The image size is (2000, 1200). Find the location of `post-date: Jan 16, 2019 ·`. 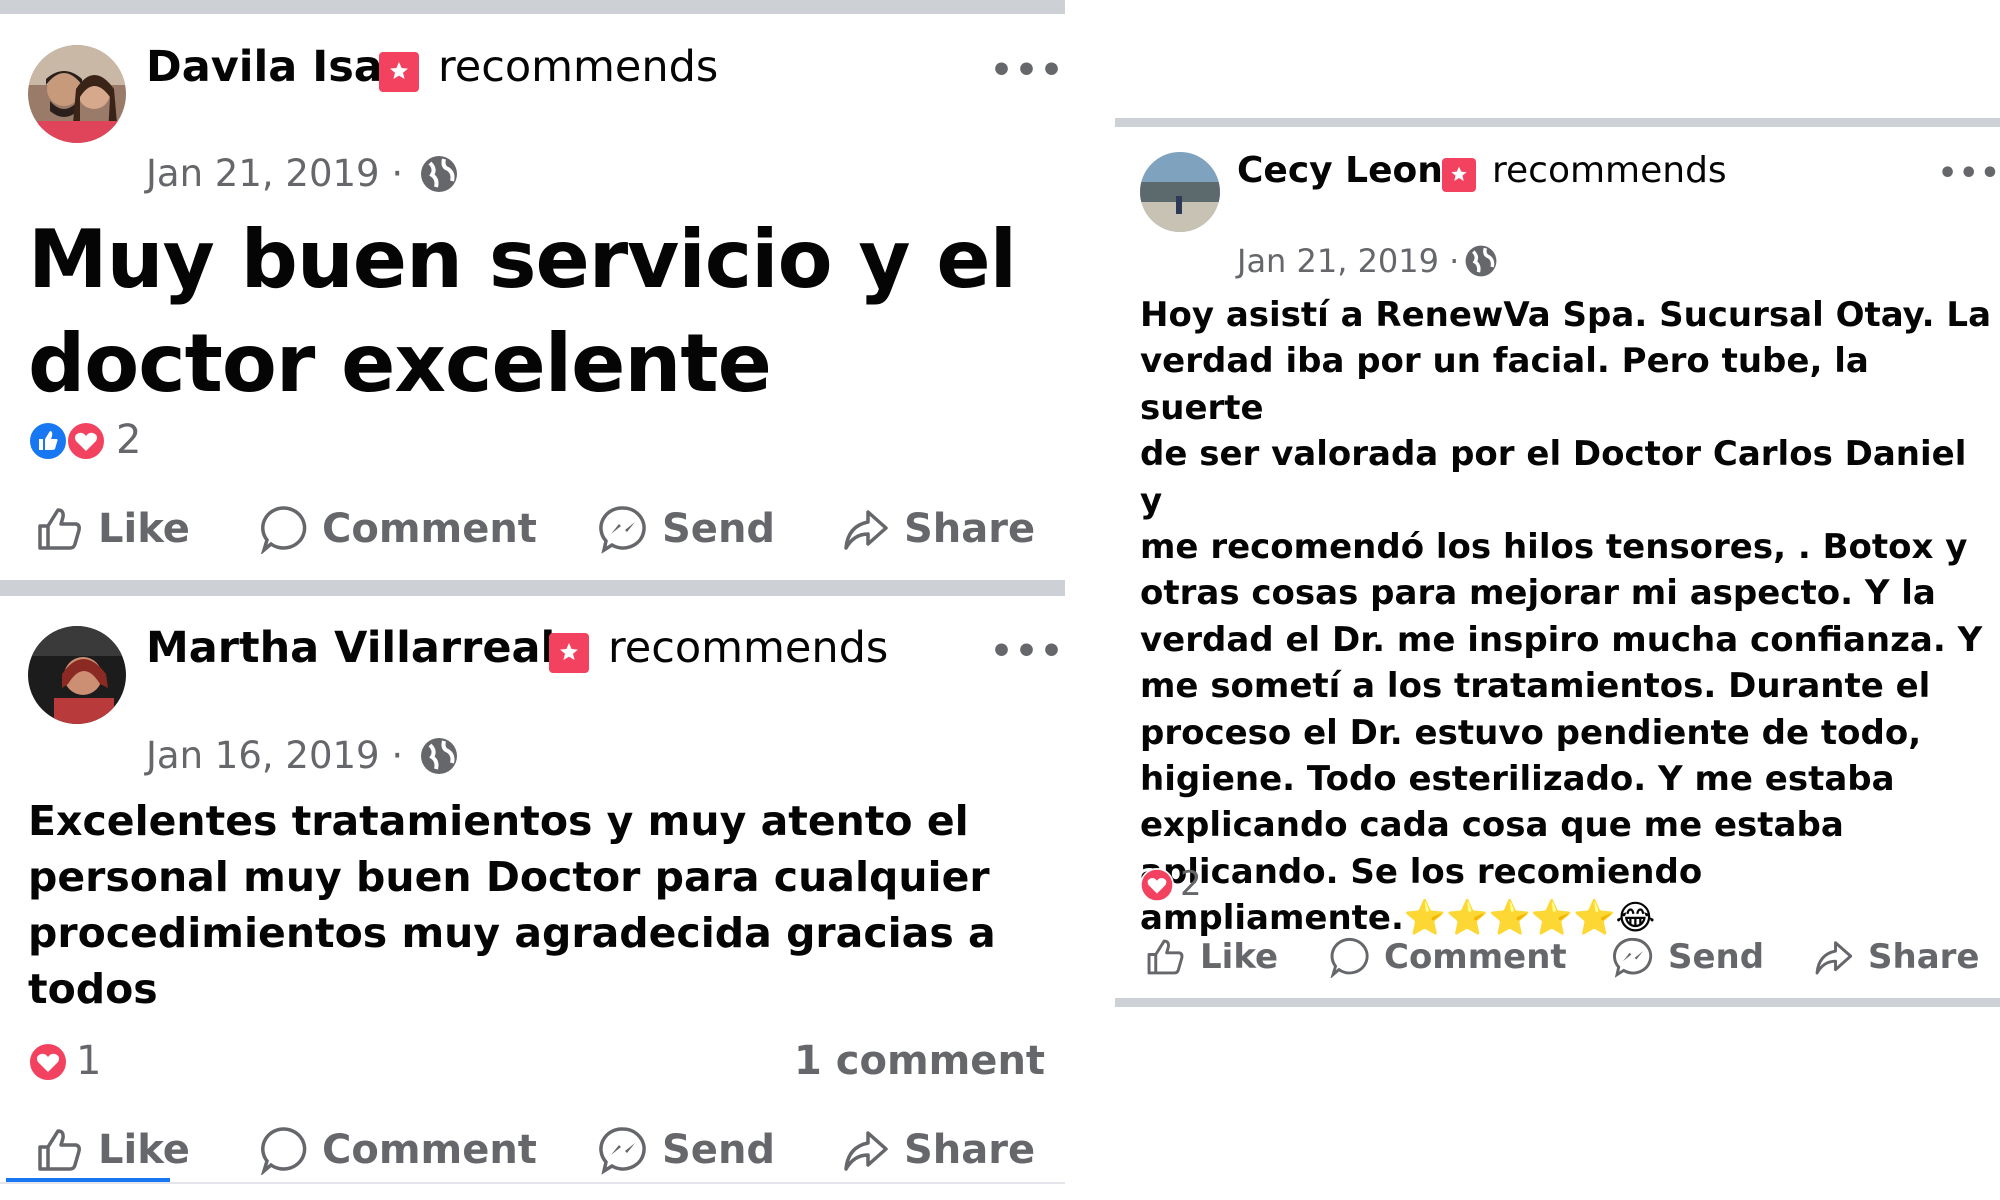

post-date: Jan 16, 2019 · is located at coordinates (274, 755).